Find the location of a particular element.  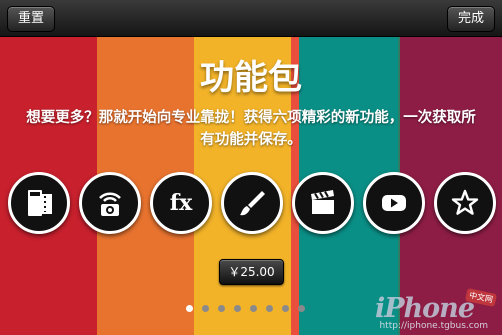

fx-icon: fx is located at coordinates (181, 203).